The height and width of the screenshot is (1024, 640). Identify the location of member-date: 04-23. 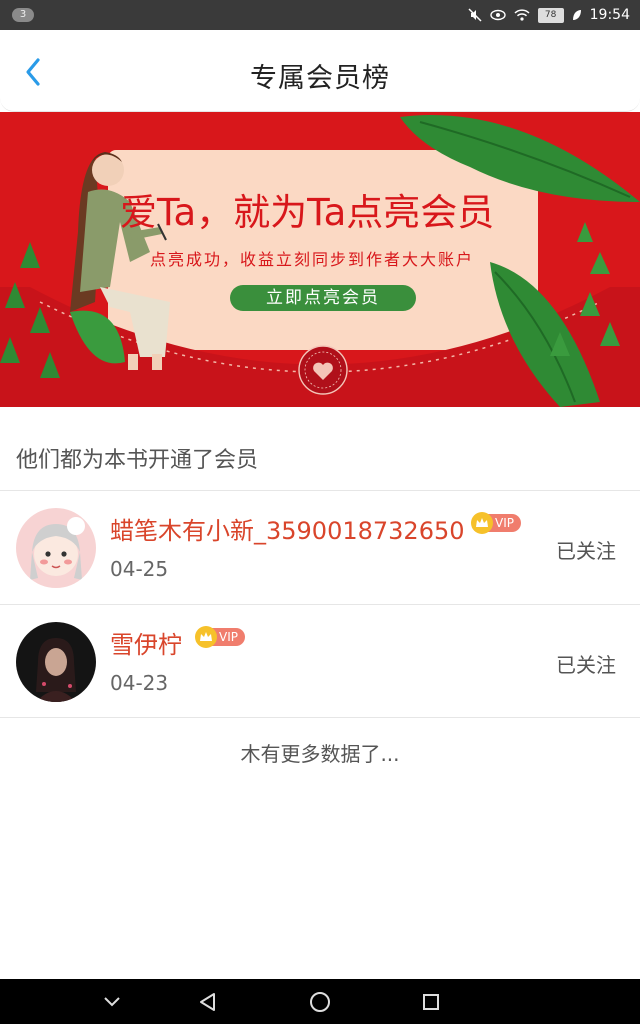
(139, 683).